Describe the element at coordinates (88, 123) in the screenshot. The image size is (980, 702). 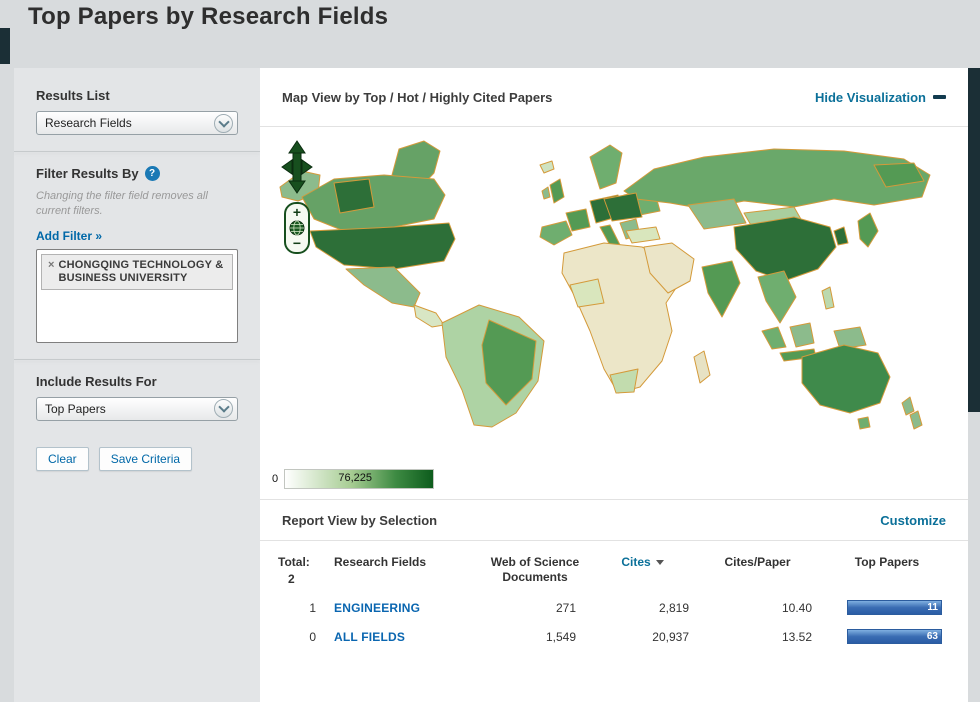
I see `results-list-value: Research Fields` at that location.